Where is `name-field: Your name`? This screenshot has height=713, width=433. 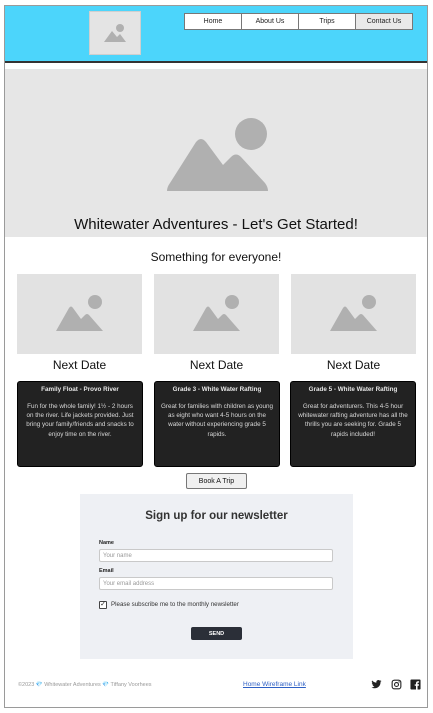 name-field: Your name is located at coordinates (216, 555).